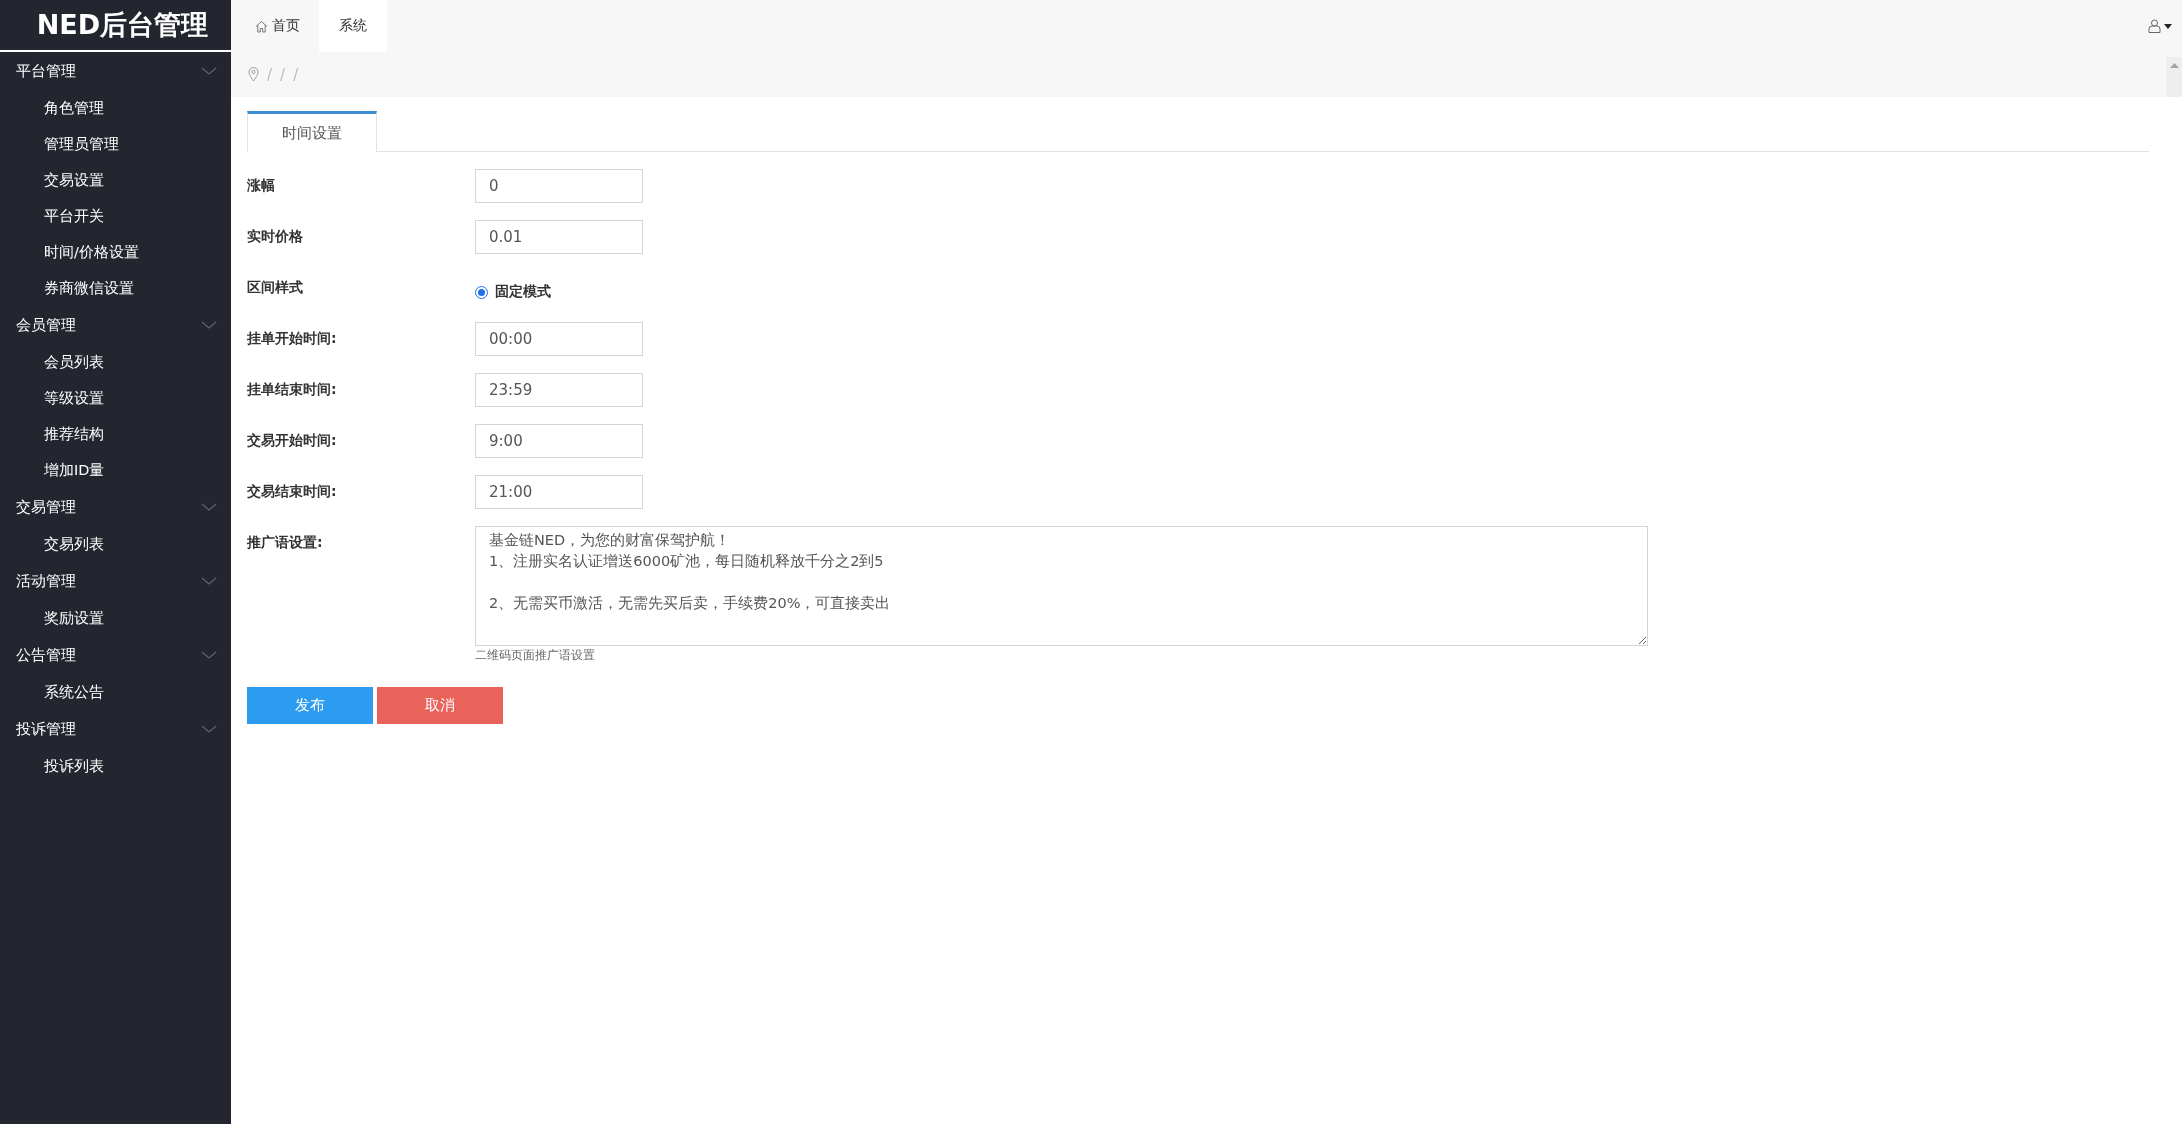 This screenshot has height=1124, width=2182. Describe the element at coordinates (559, 186) in the screenshot. I see `input-field: 0` at that location.